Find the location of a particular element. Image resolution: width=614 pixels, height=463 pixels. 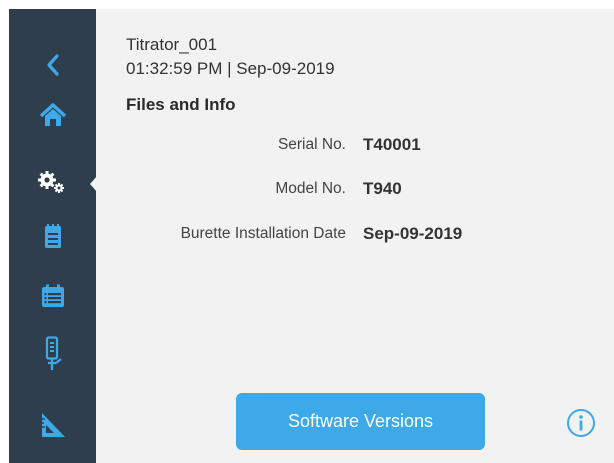

notepad-icon is located at coordinates (52, 236).